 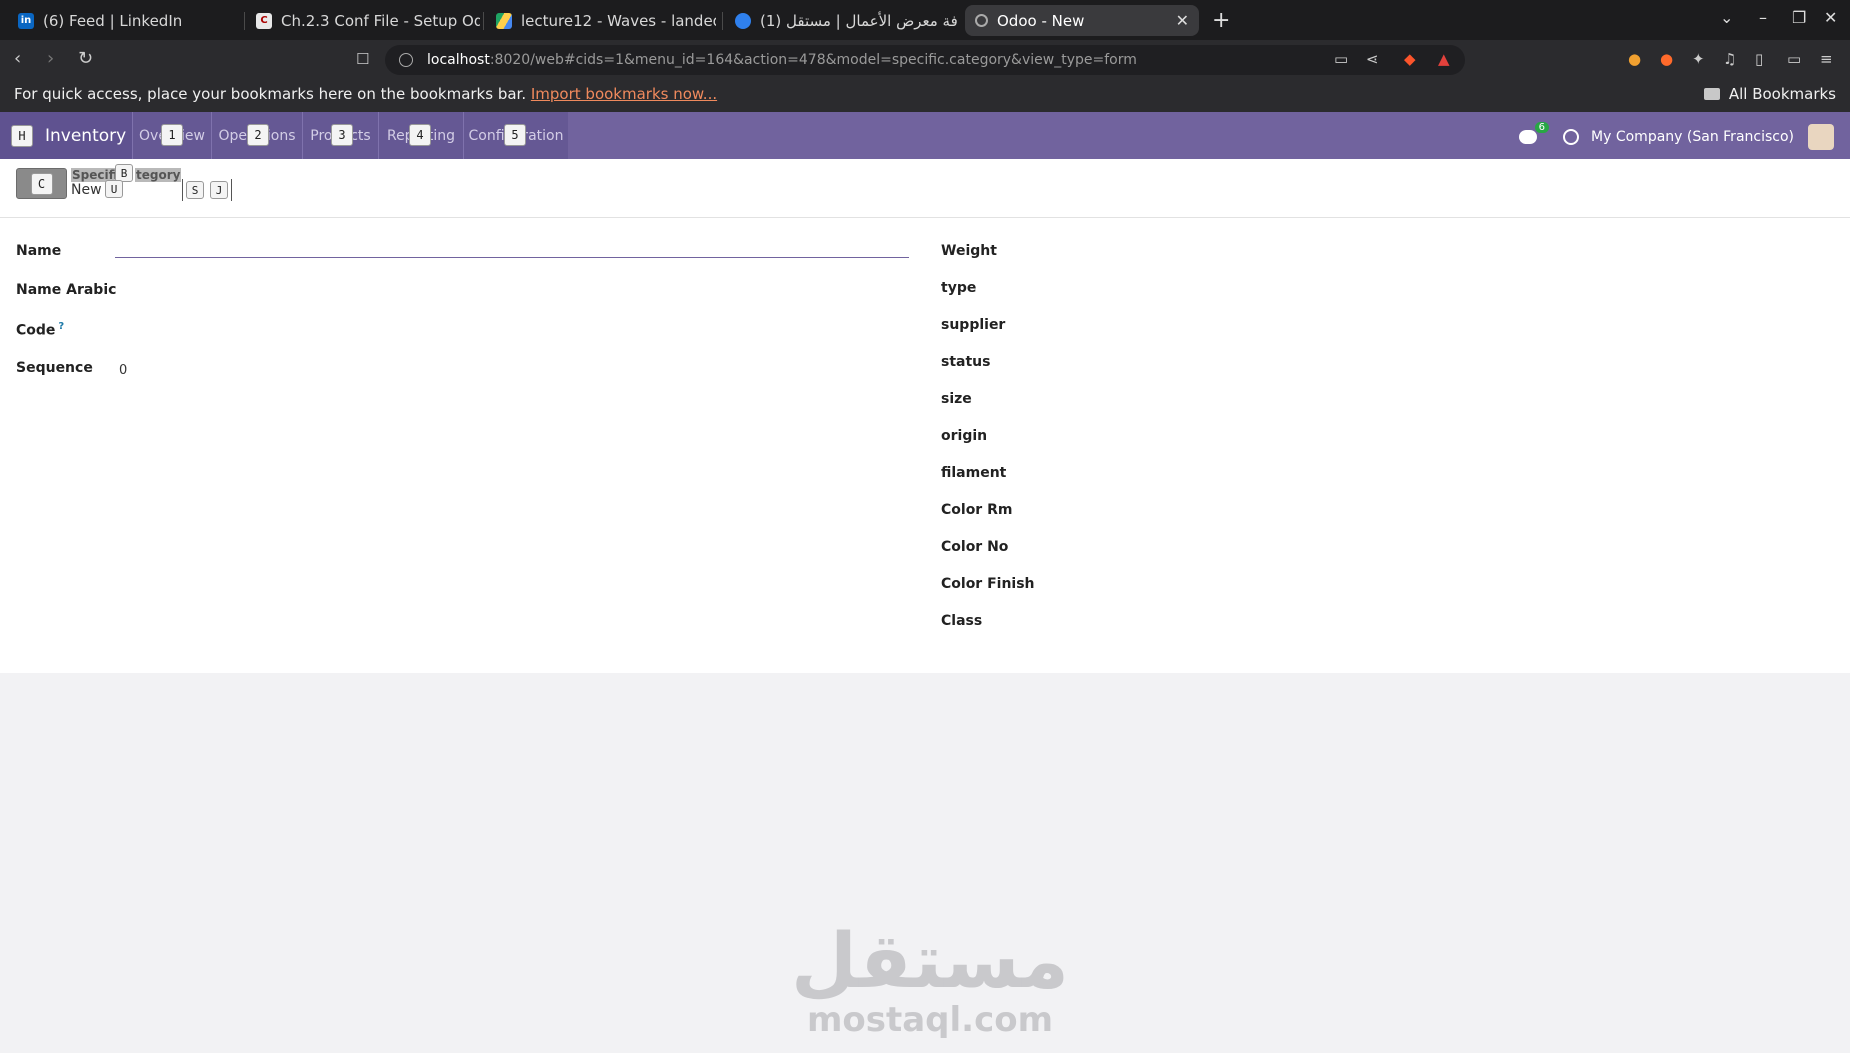 I want to click on code-label: Code?, so click(x=40, y=330).